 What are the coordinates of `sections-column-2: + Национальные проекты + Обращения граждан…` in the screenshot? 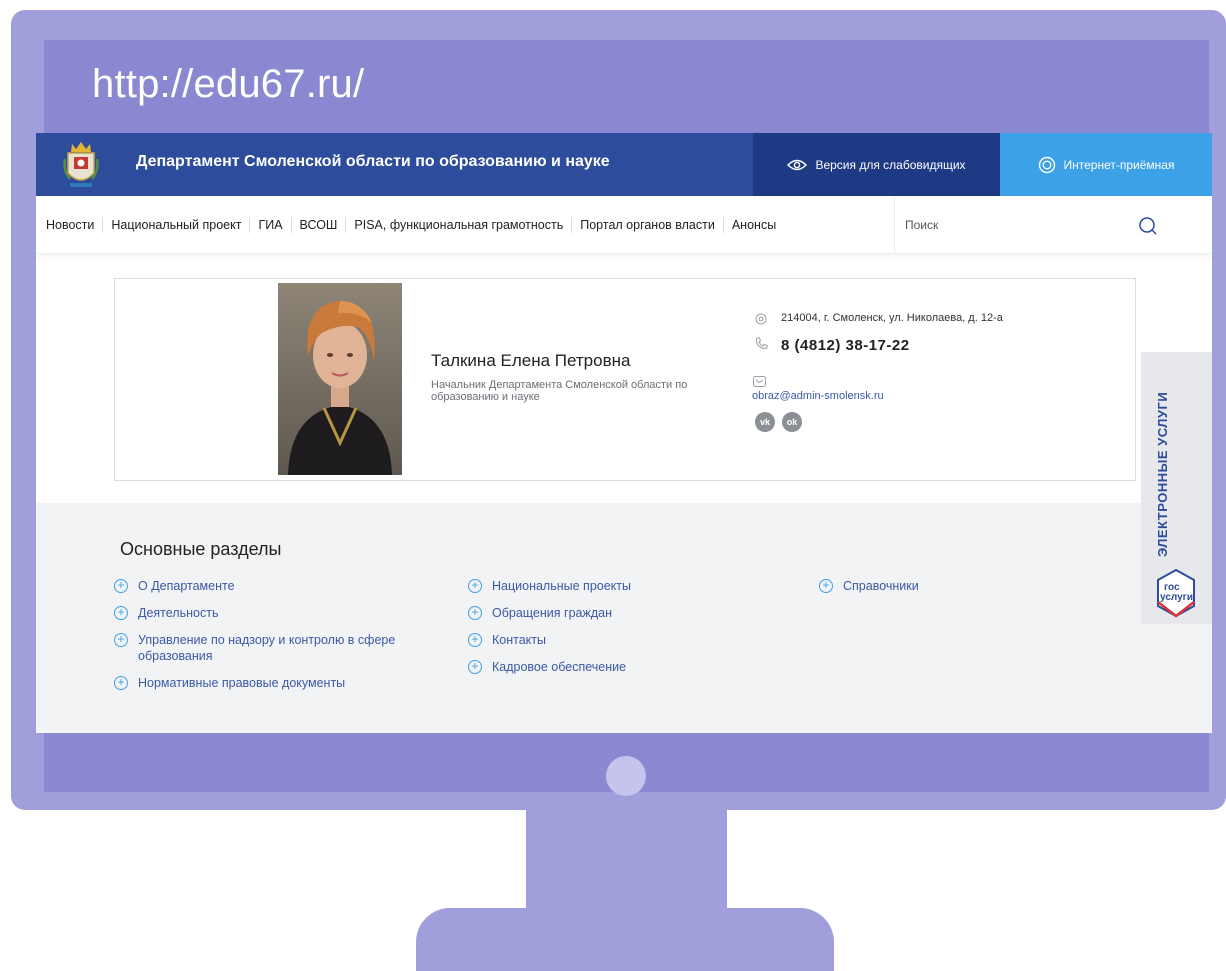 It's located at (618, 632).